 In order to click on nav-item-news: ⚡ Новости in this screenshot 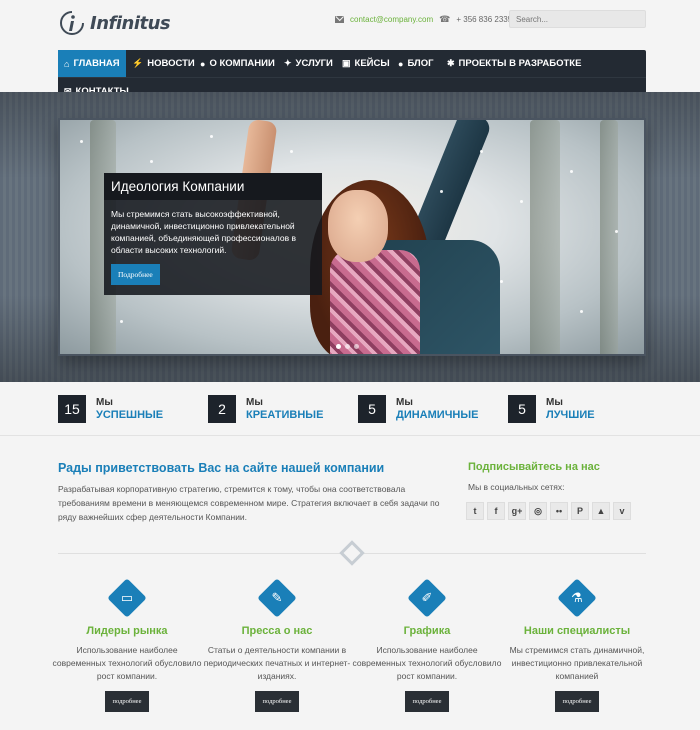, I will do `click(163, 63)`.